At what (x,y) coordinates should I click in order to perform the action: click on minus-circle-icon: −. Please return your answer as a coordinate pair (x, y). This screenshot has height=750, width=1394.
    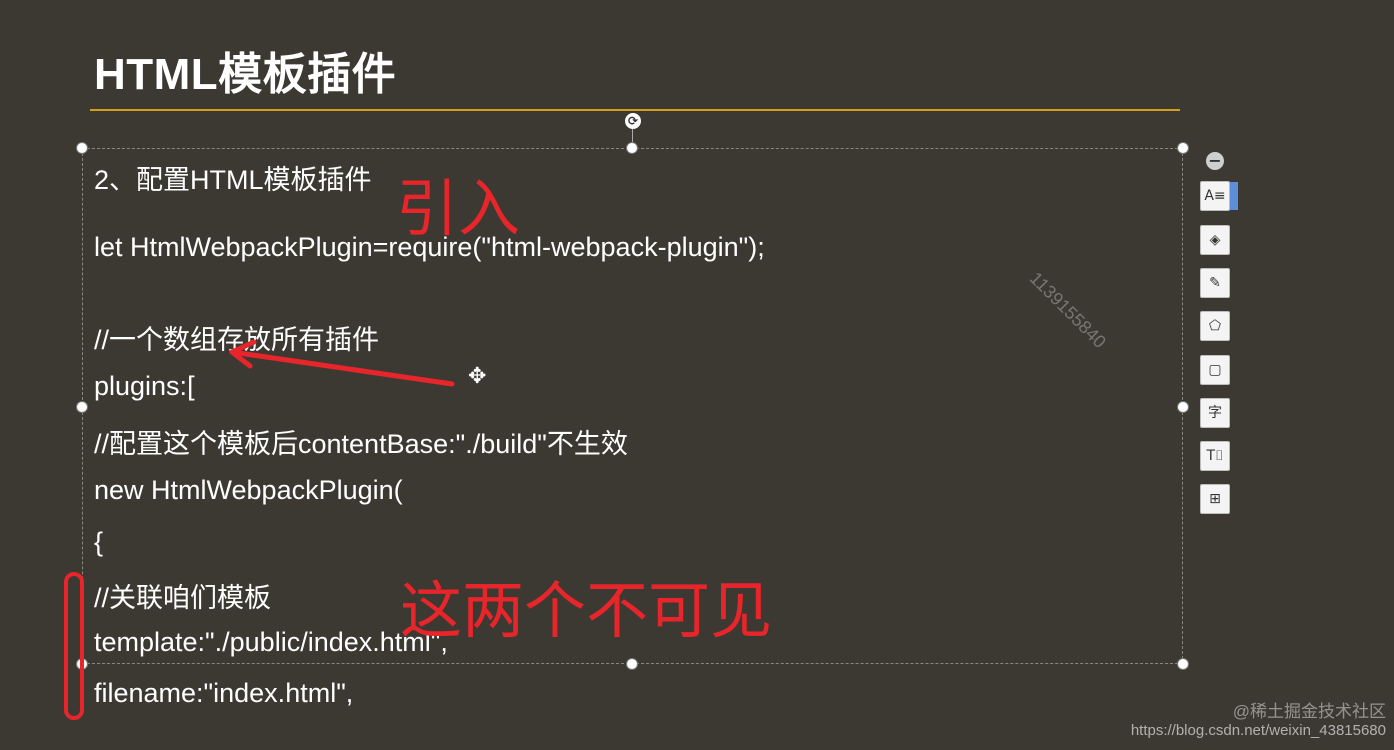
    Looking at the image, I should click on (1215, 161).